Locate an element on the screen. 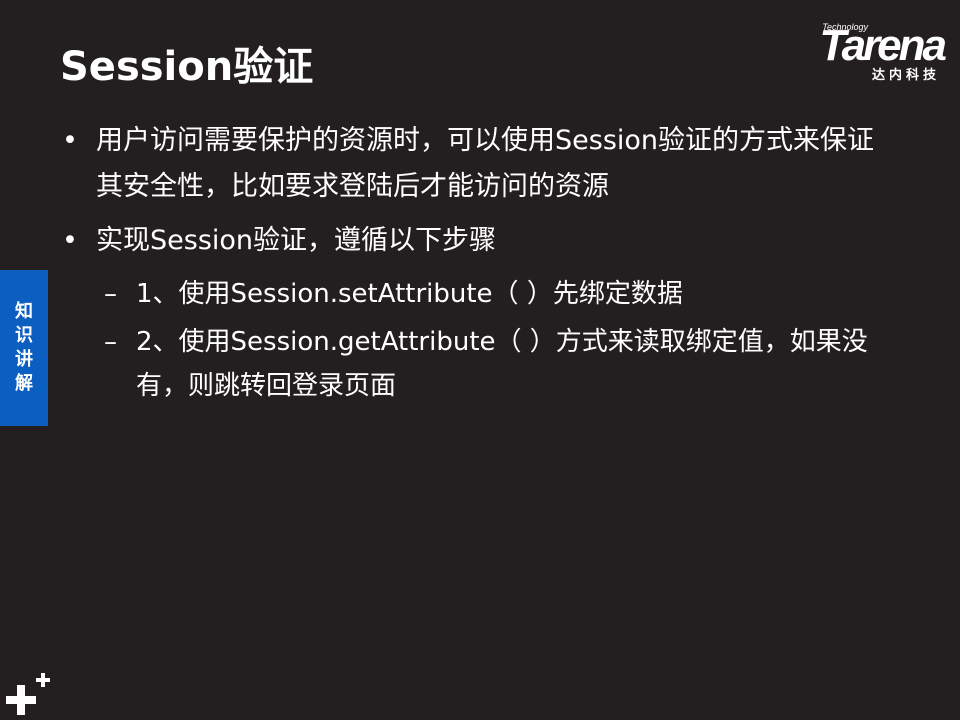  side-tab-char: 知 is located at coordinates (24, 311).